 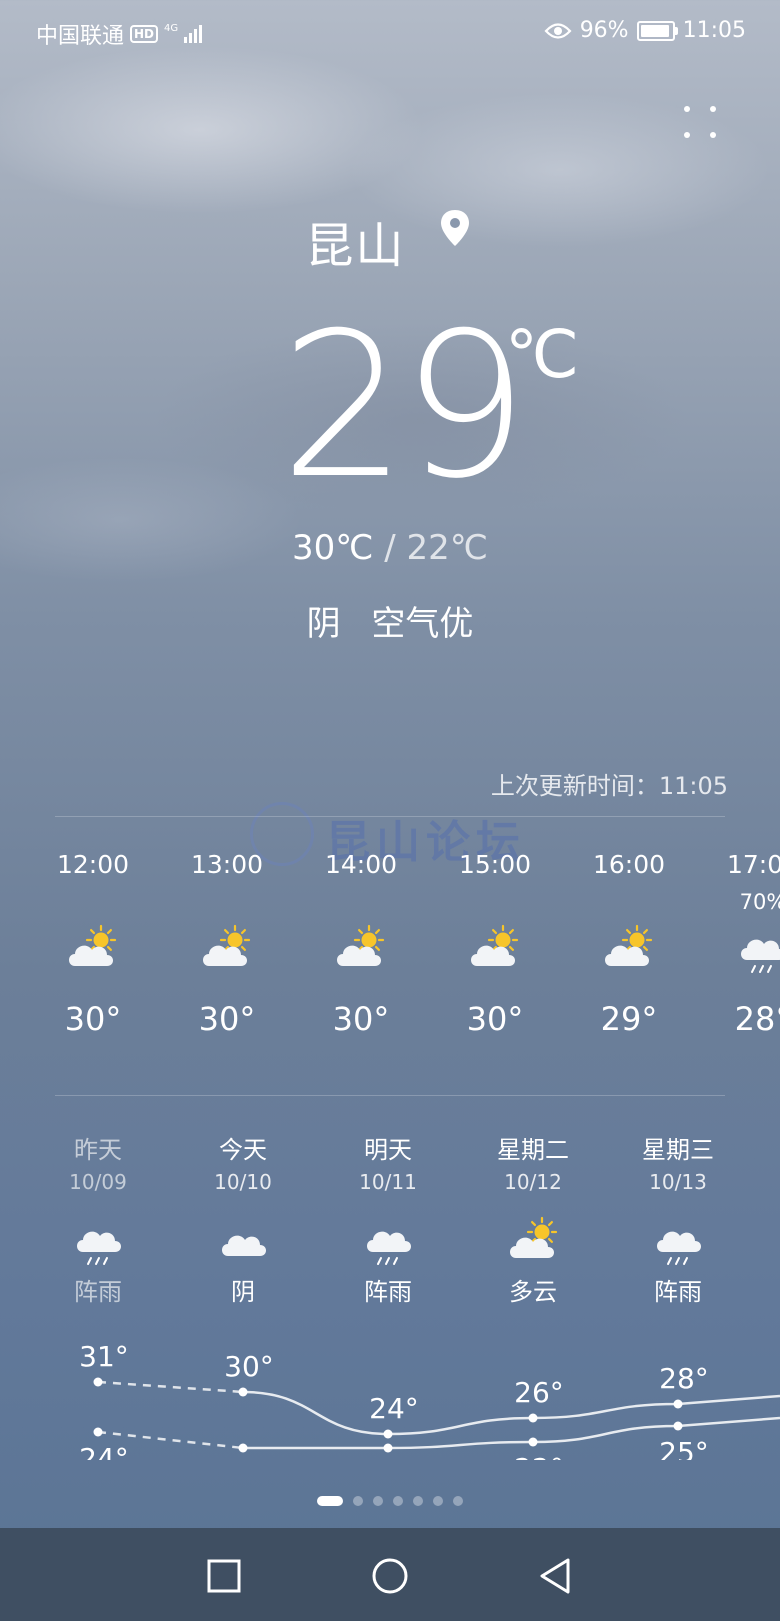 I want to click on status-left: 中国联通 HD 4G, so click(x=119, y=34).